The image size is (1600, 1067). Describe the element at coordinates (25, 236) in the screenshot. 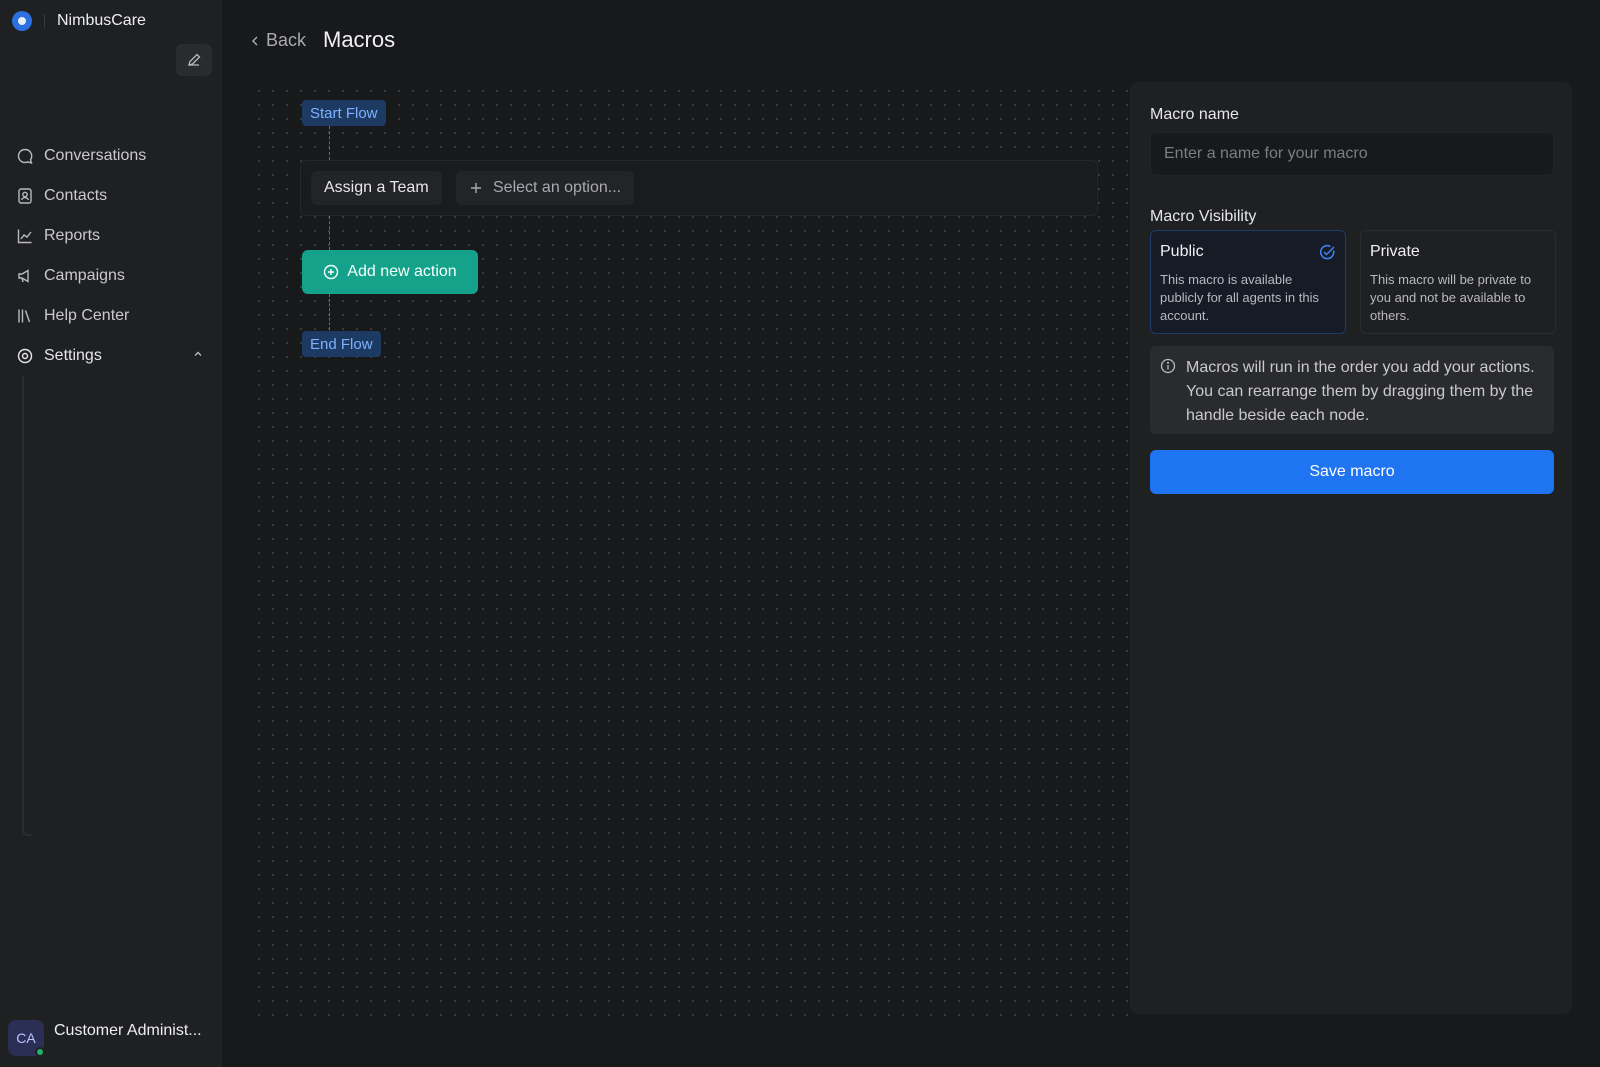

I see `line-chart-icon` at that location.